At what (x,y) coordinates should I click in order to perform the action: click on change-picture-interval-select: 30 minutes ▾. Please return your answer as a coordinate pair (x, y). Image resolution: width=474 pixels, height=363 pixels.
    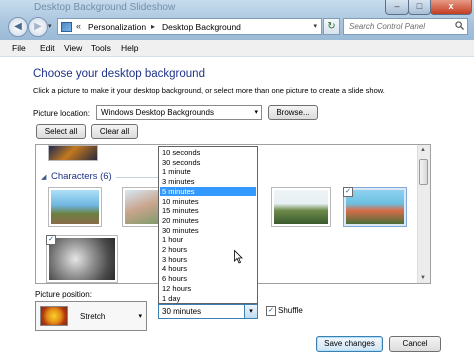
    Looking at the image, I should click on (208, 311).